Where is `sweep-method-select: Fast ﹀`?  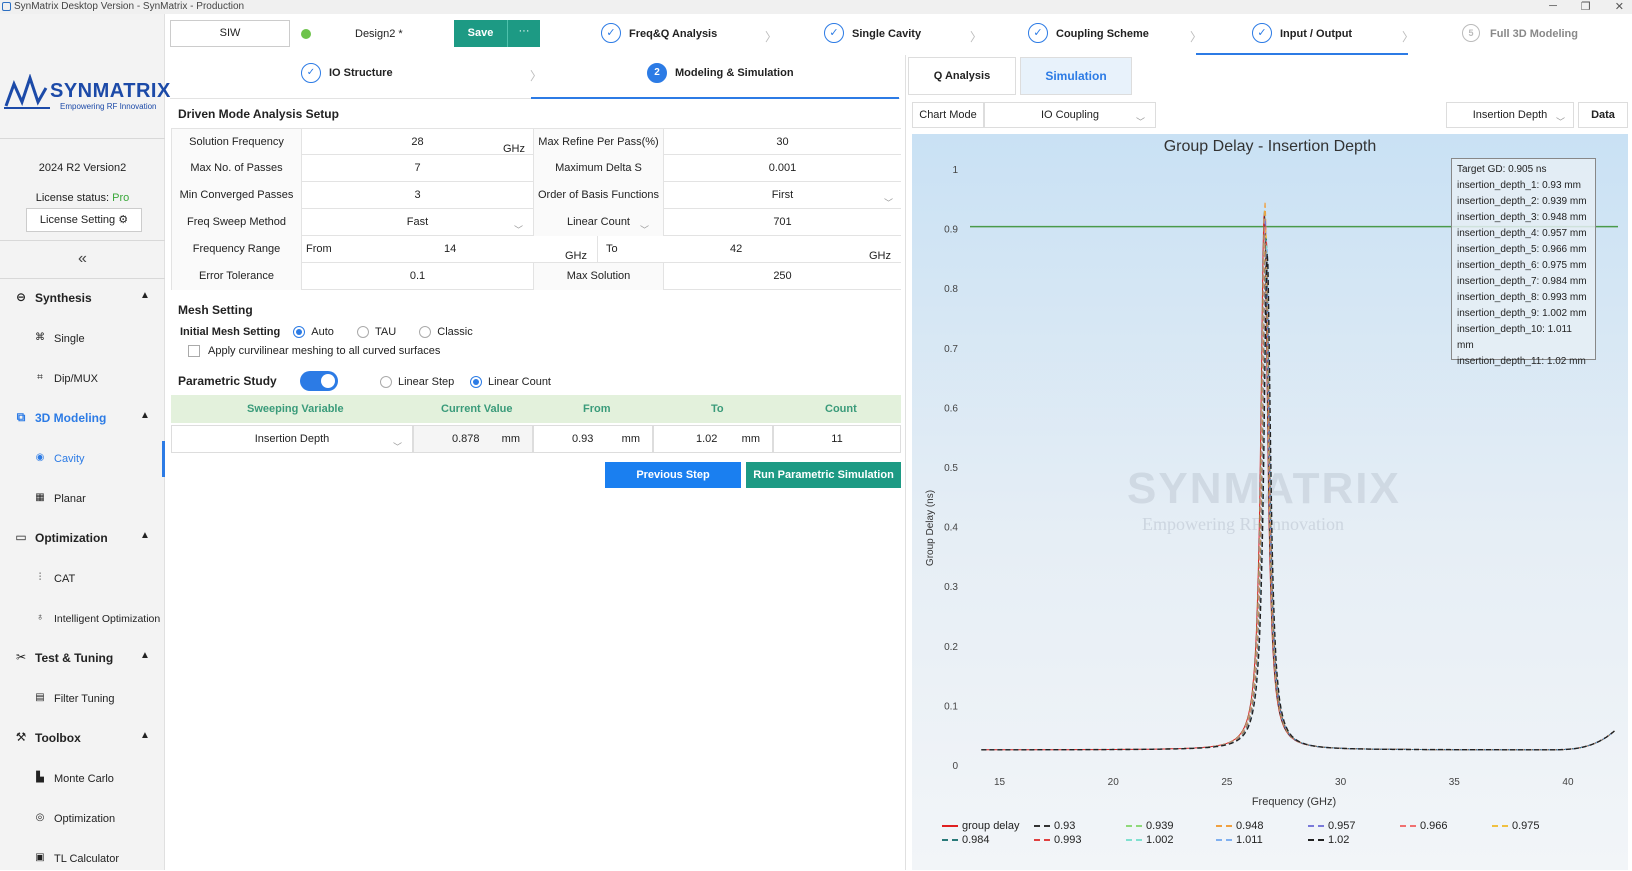
sweep-method-select: Fast ﹀ is located at coordinates (417, 222).